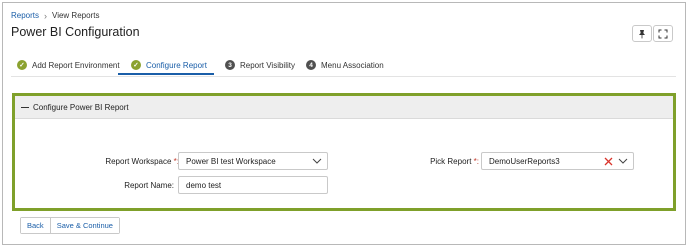 This screenshot has height=247, width=688. What do you see at coordinates (25, 15) in the screenshot?
I see `breadcrumb-reports-link: Reports` at bounding box center [25, 15].